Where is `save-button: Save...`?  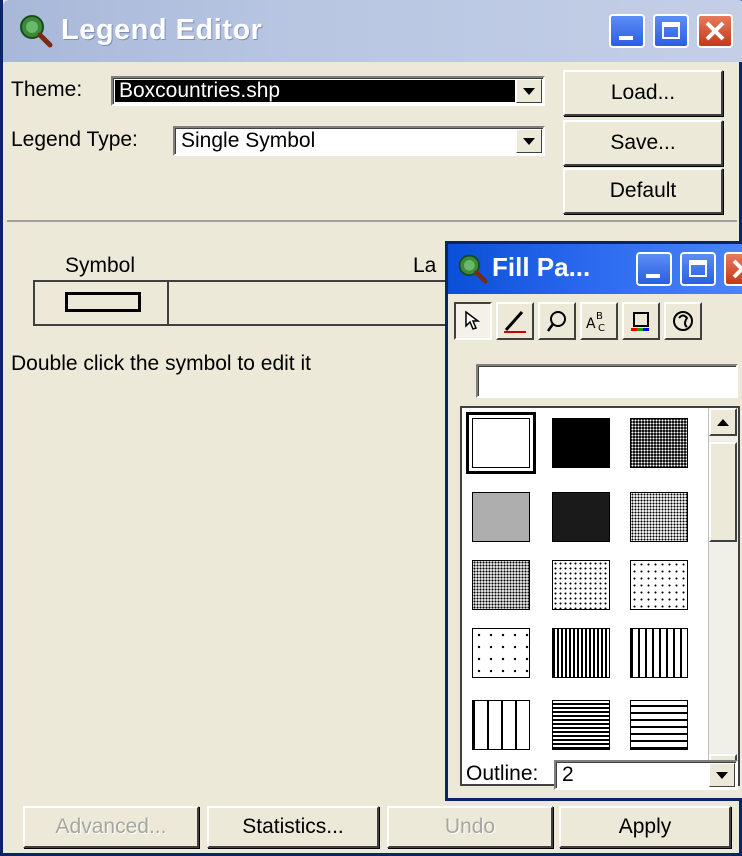
save-button: Save... is located at coordinates (643, 143).